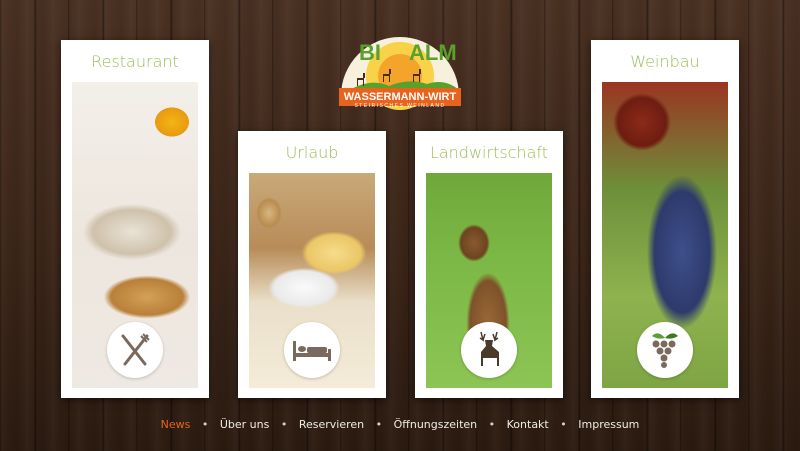 The image size is (800, 451). I want to click on nav-item-ueber-uns: Über uns, so click(245, 424).